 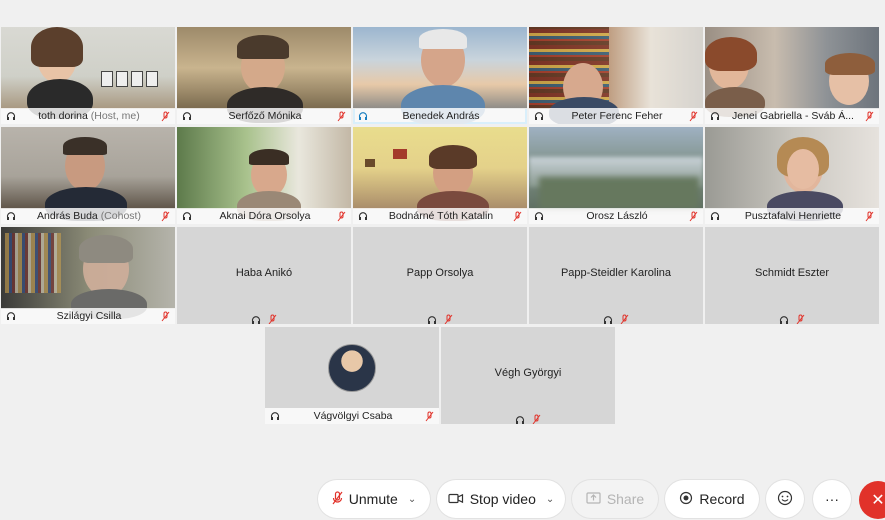 What do you see at coordinates (617, 216) in the screenshot?
I see `participant-name: Orosz László` at bounding box center [617, 216].